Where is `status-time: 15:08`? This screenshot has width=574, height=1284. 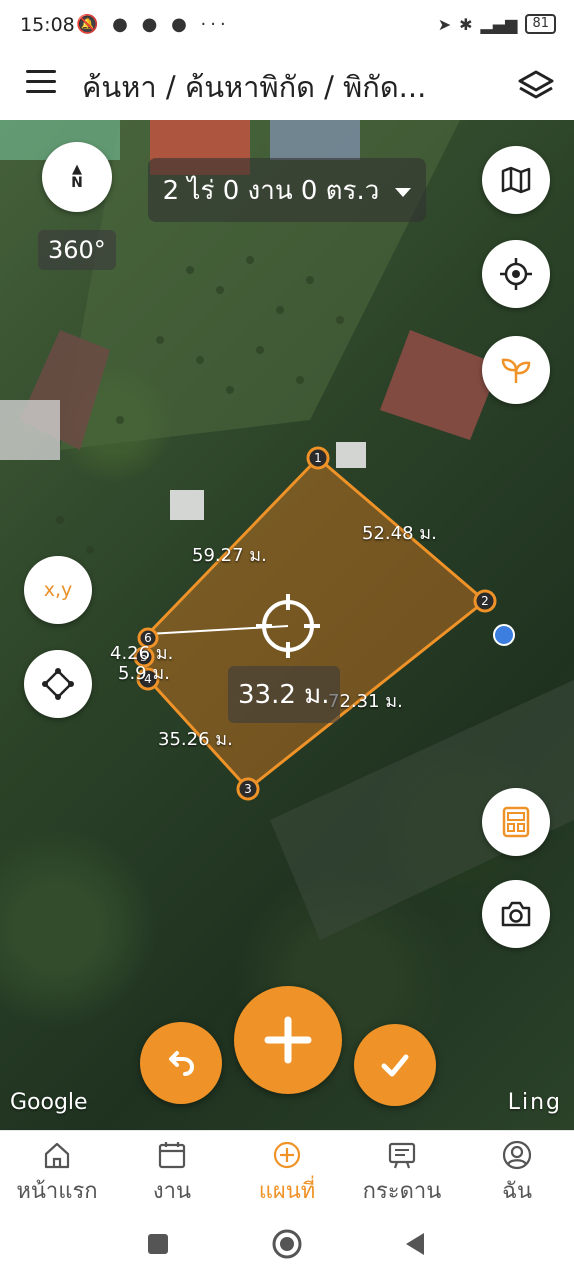 status-time: 15:08 is located at coordinates (47, 25).